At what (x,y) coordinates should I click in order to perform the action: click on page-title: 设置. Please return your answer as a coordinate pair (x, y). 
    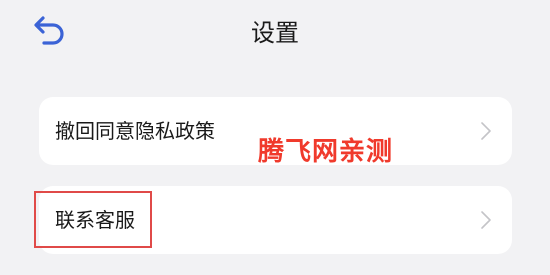
    Looking at the image, I should click on (275, 33).